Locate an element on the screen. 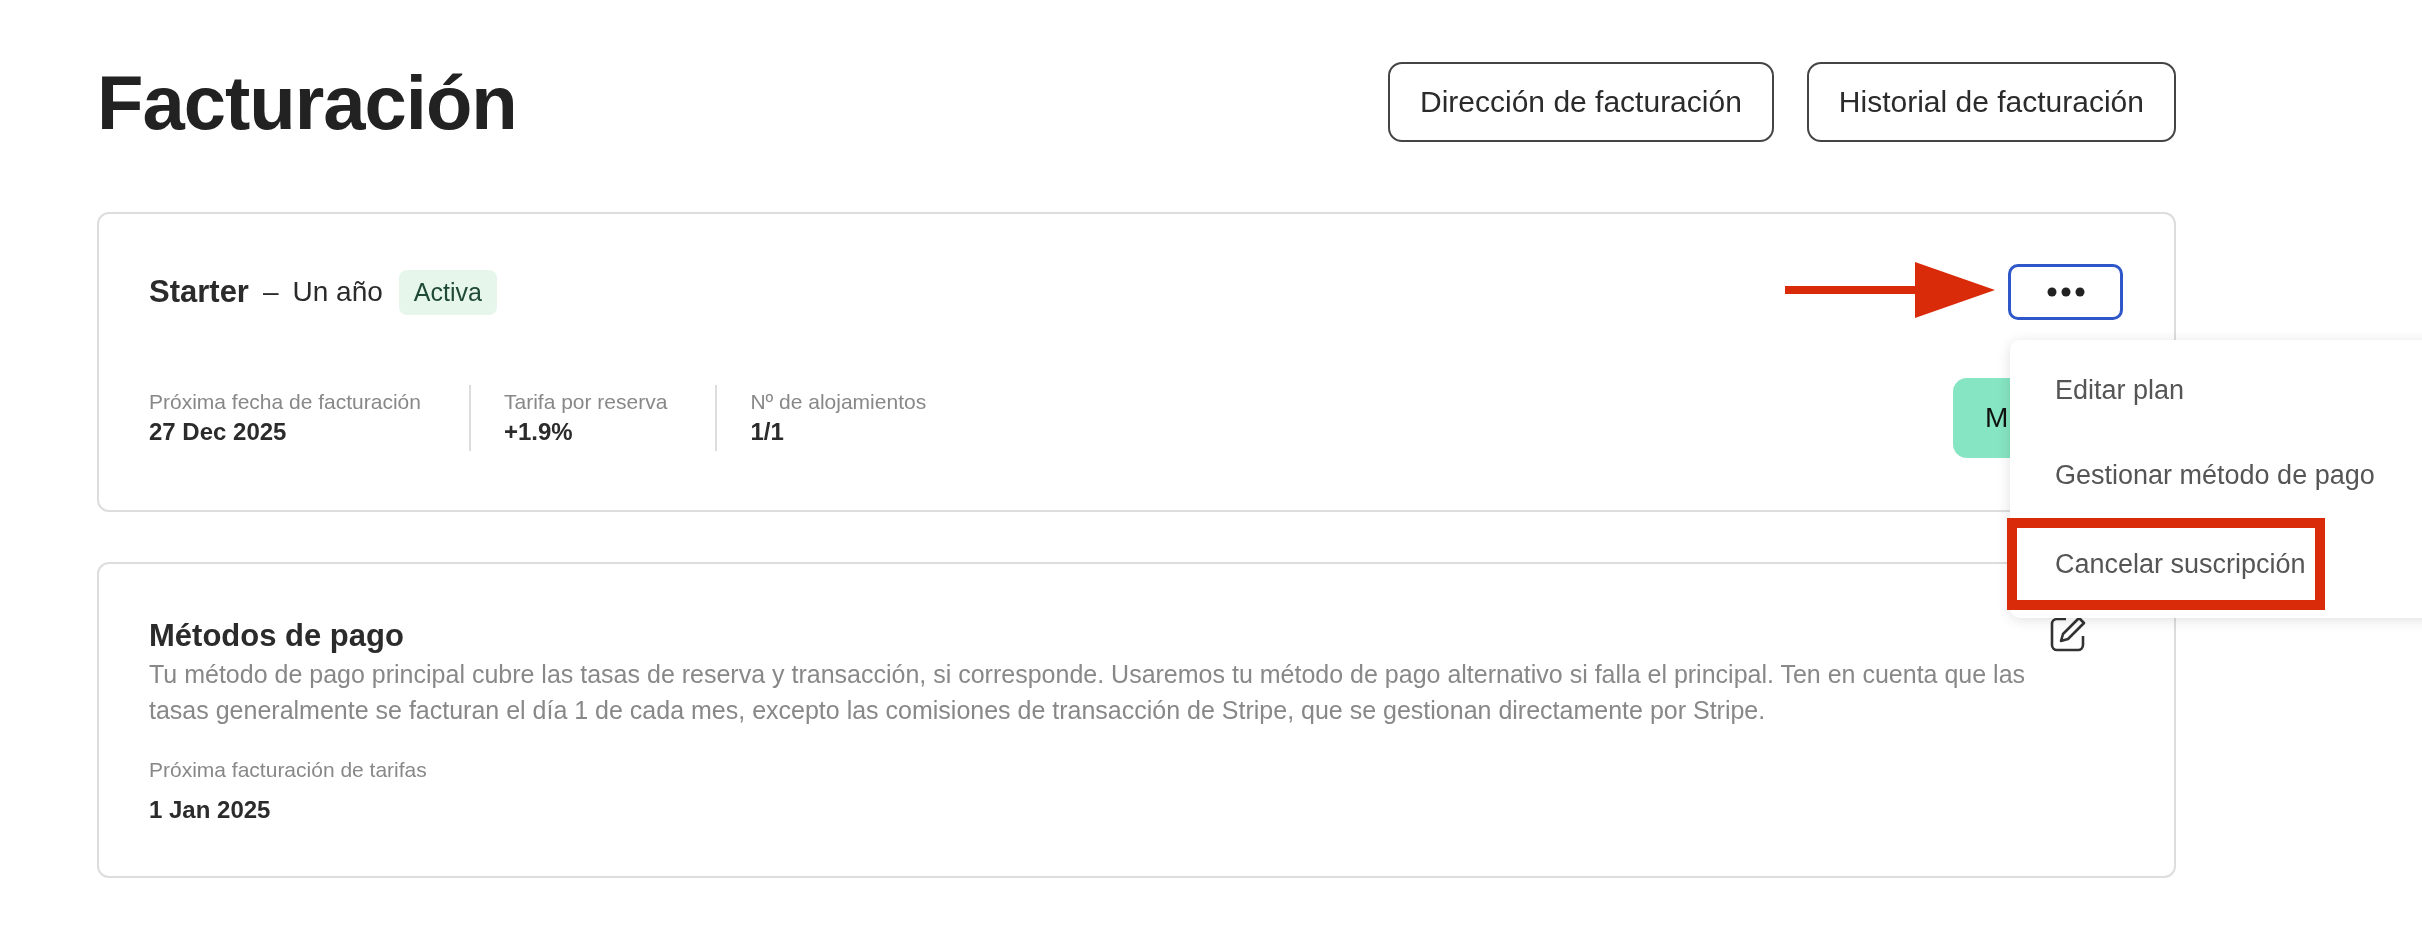 The width and height of the screenshot is (2422, 946). stat-value: +1.9% is located at coordinates (539, 432).